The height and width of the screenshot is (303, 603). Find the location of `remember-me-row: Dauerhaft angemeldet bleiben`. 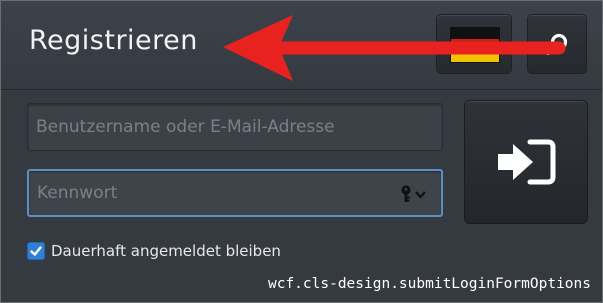

remember-me-row: Dauerhaft angemeldet bleiben is located at coordinates (154, 251).